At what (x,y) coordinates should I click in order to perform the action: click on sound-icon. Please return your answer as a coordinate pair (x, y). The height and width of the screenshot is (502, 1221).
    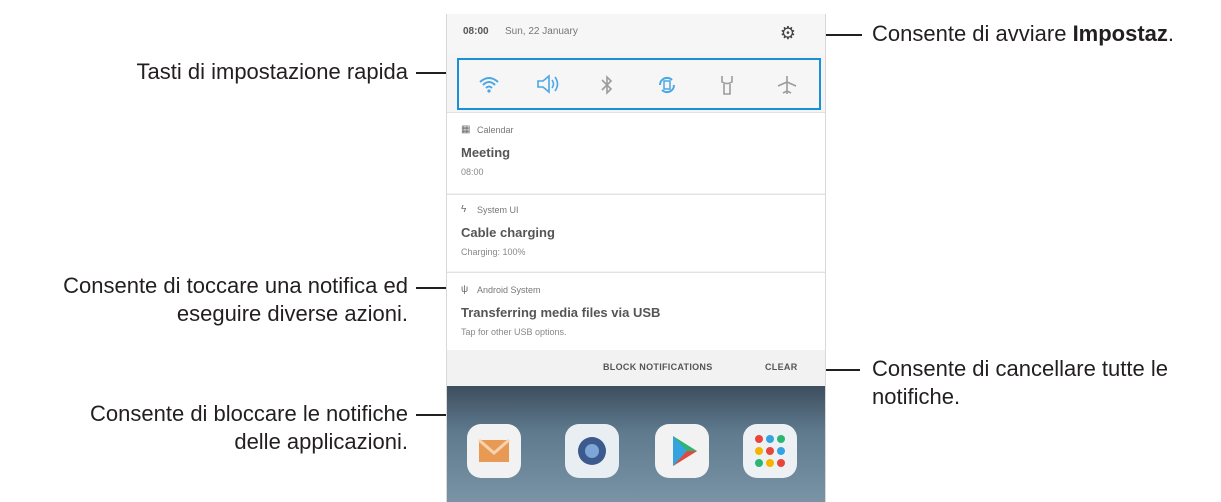
    Looking at the image, I should click on (547, 86).